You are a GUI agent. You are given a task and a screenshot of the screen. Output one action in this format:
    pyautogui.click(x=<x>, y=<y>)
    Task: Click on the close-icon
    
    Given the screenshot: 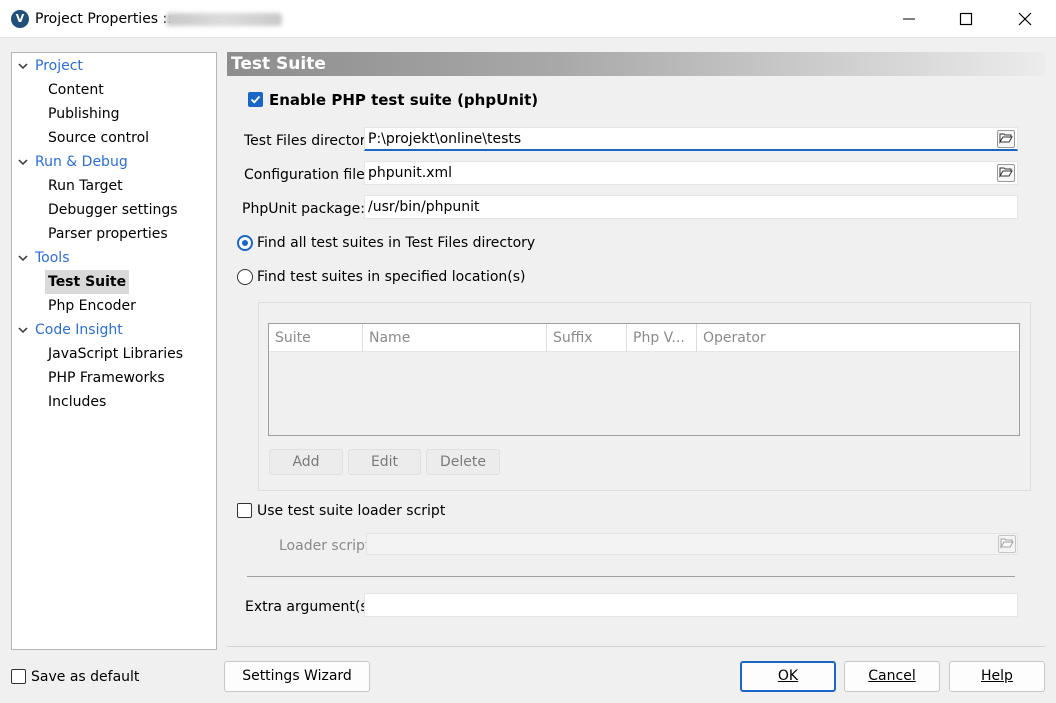 What is the action you would take?
    pyautogui.click(x=1025, y=19)
    